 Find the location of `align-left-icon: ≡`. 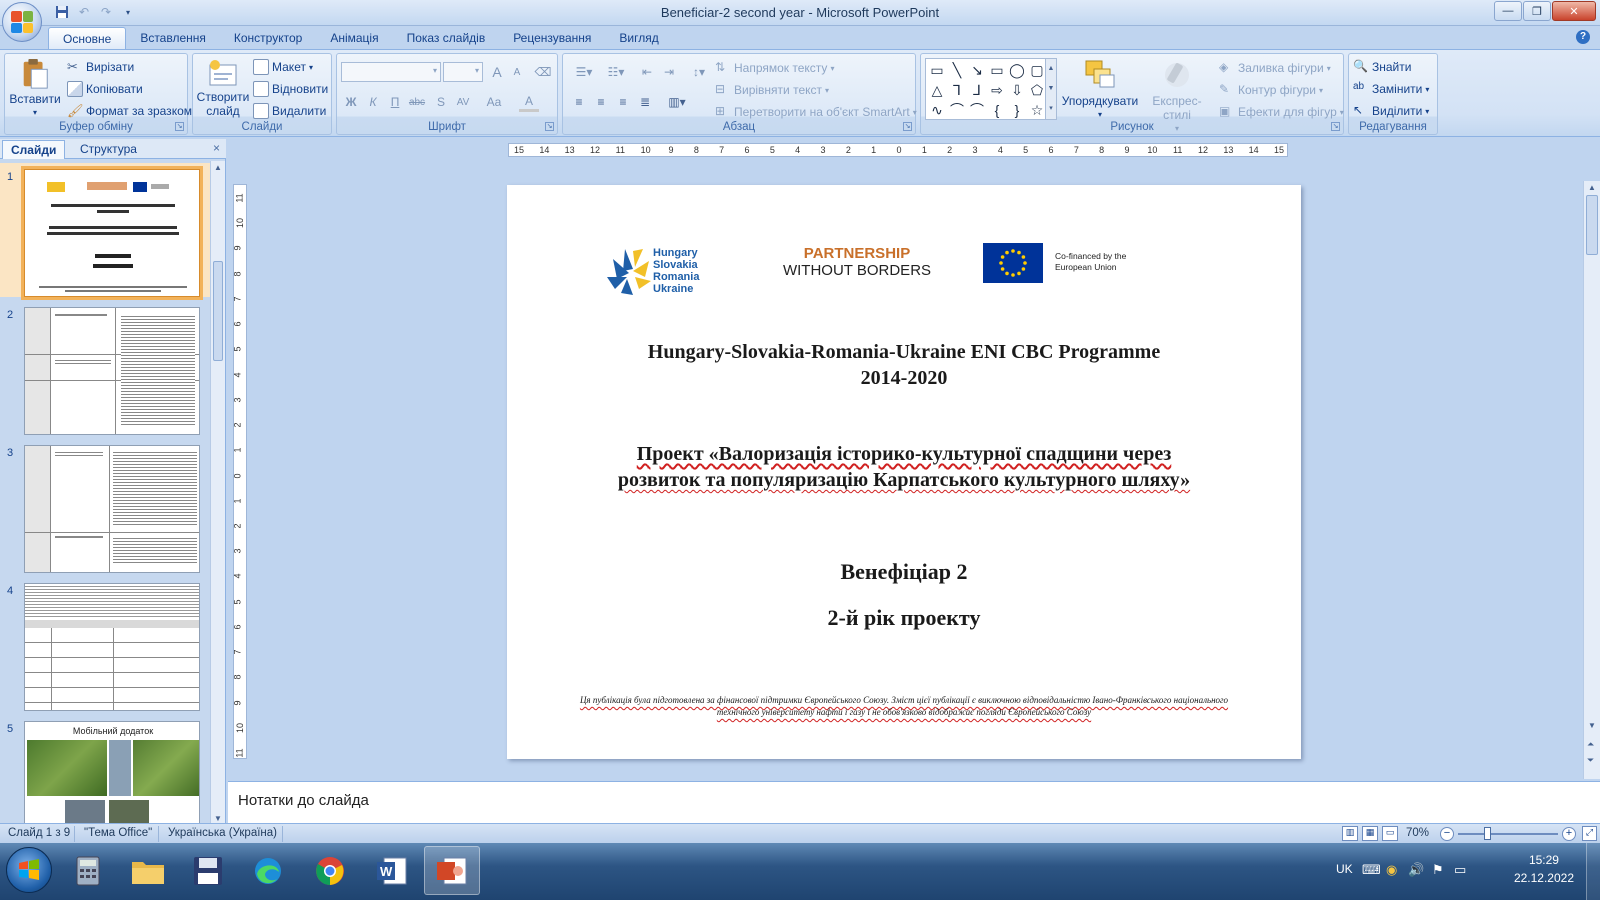

align-left-icon: ≡ is located at coordinates (579, 102).